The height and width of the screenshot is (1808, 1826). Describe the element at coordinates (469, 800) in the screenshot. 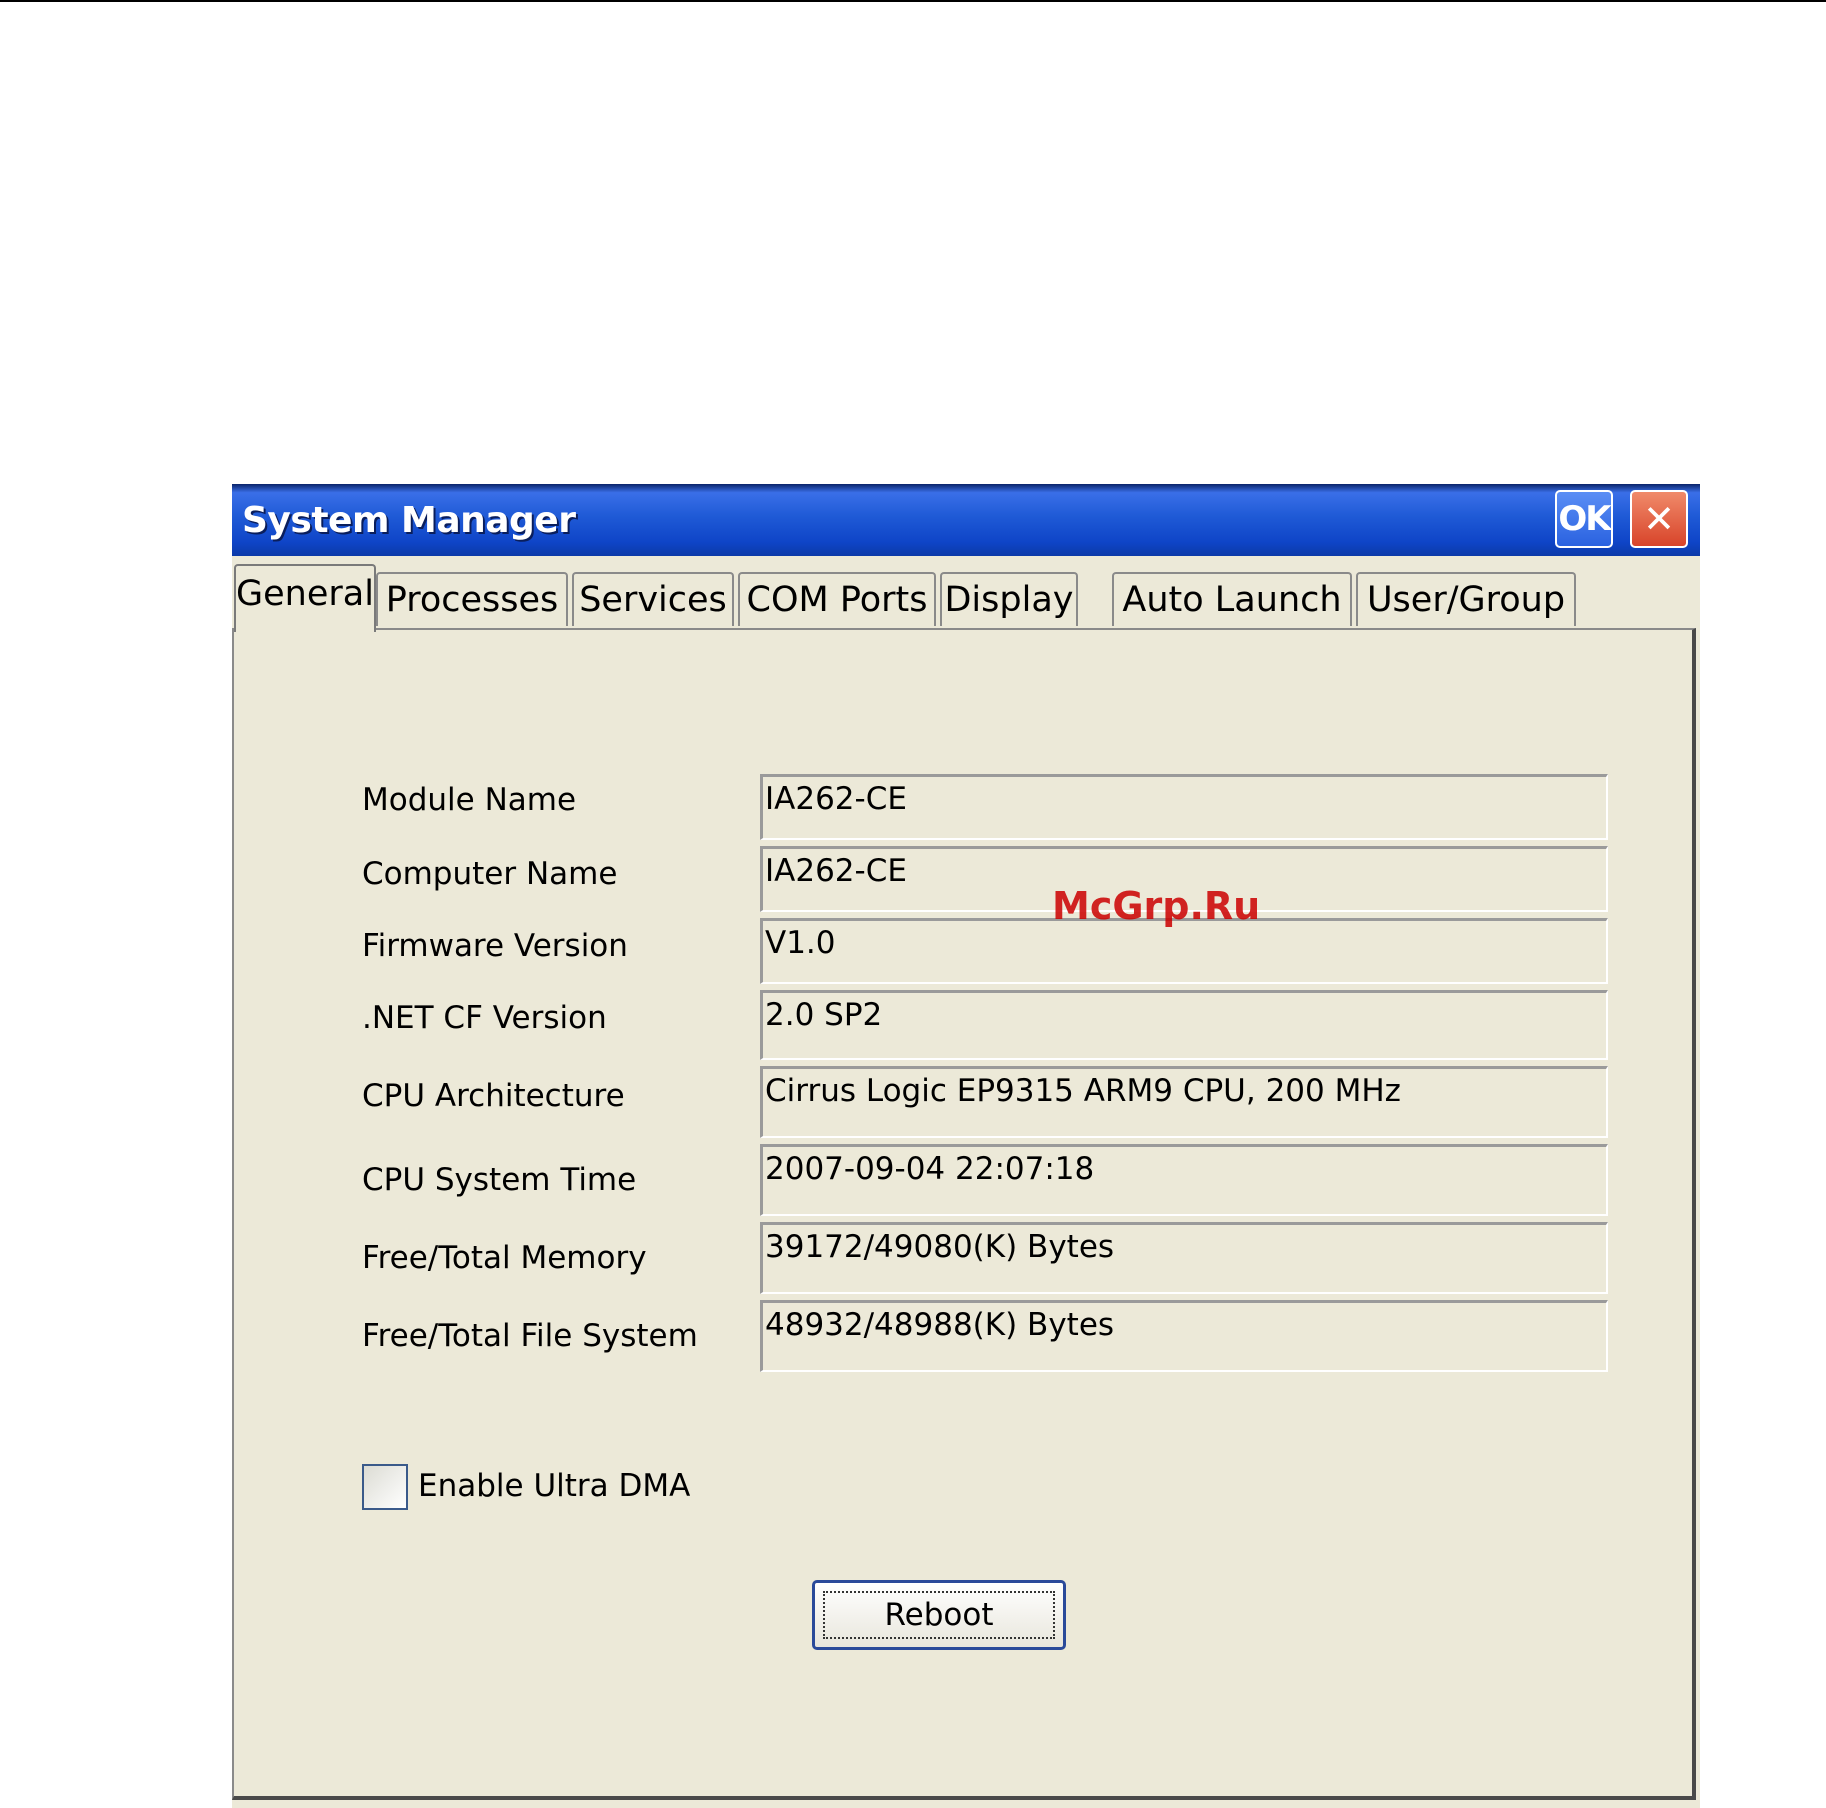

I see `module-name-label: Module Name` at that location.